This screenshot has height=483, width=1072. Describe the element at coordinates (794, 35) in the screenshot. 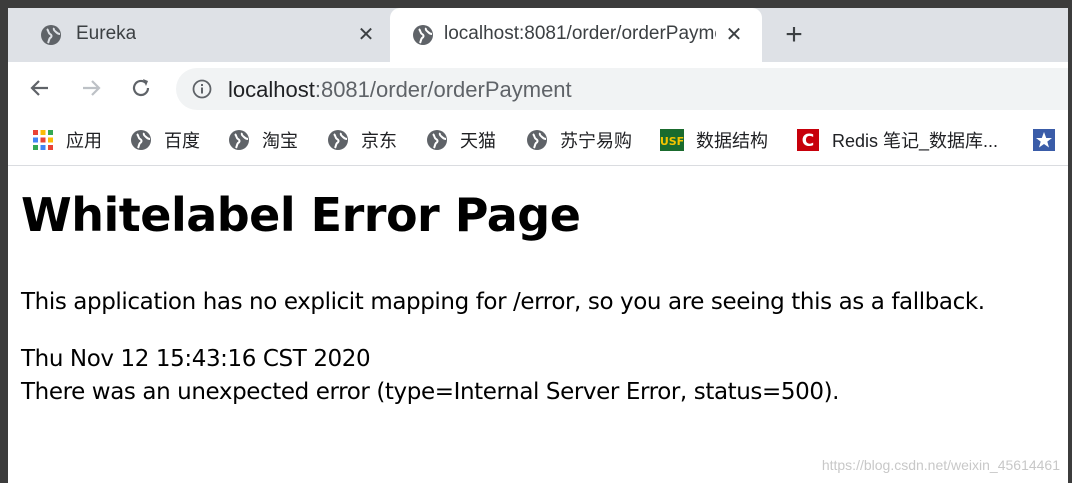

I see `new-tab-button: +` at that location.